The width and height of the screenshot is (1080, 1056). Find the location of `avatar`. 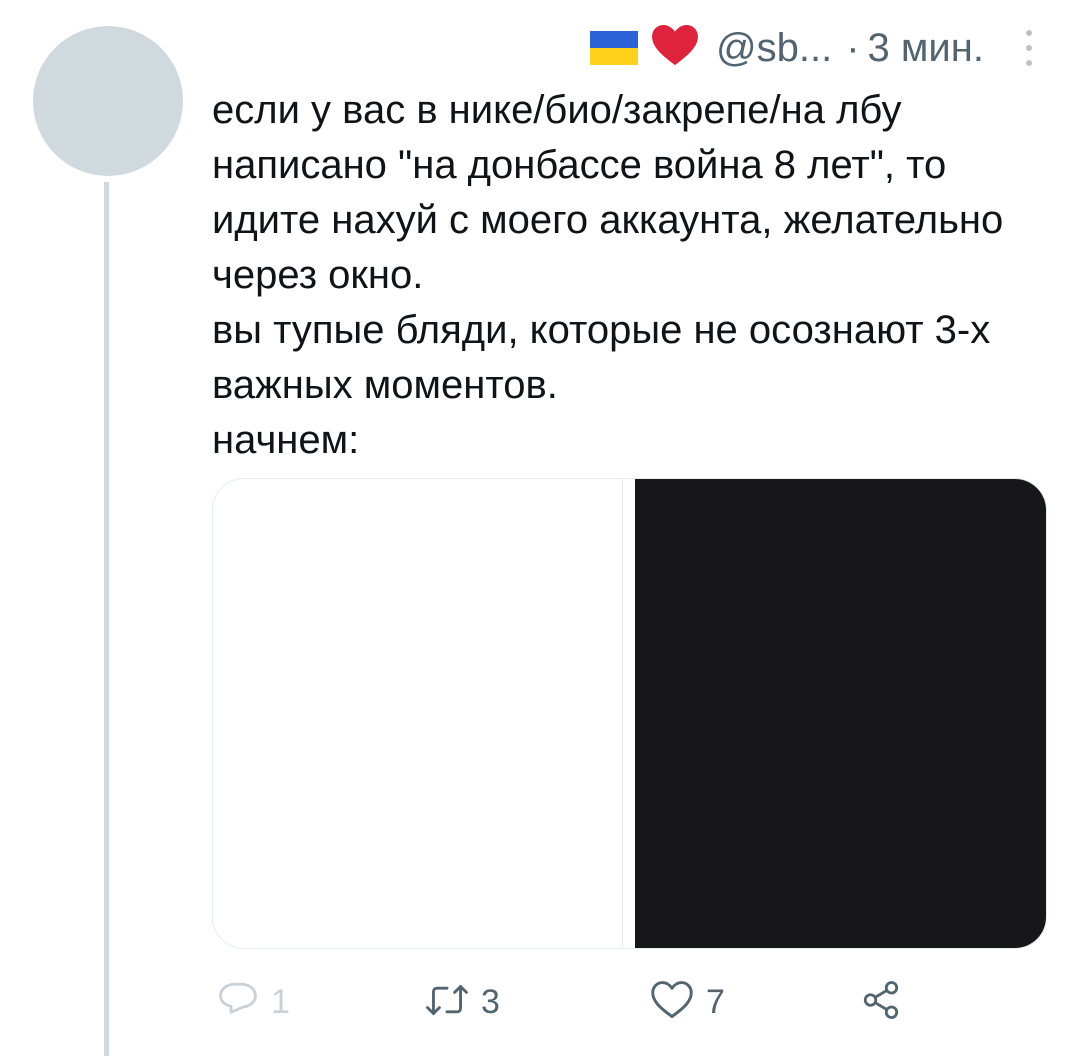

avatar is located at coordinates (108, 101).